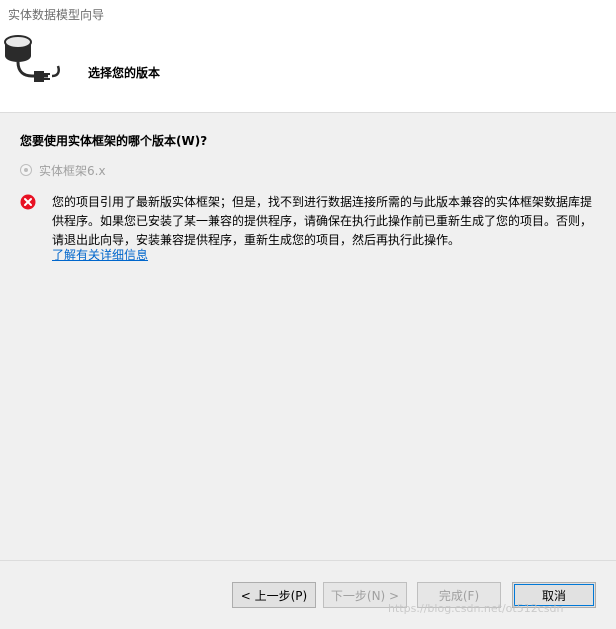 The image size is (616, 629). Describe the element at coordinates (308, 69) in the screenshot. I see `wizard-header: 选择您的版本` at that location.